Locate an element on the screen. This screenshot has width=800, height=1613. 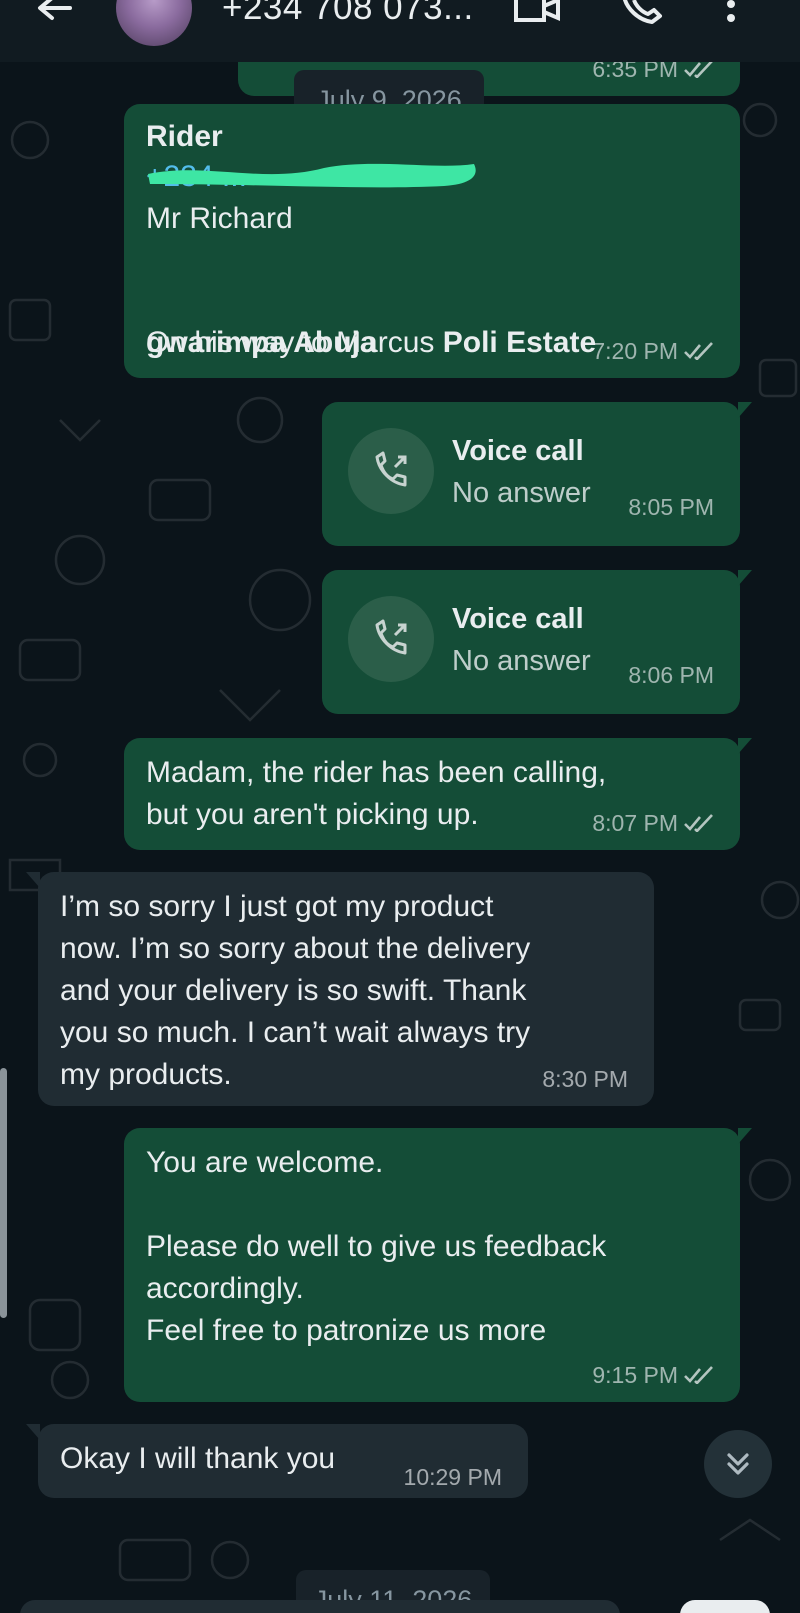
avatar is located at coordinates (154, 23).